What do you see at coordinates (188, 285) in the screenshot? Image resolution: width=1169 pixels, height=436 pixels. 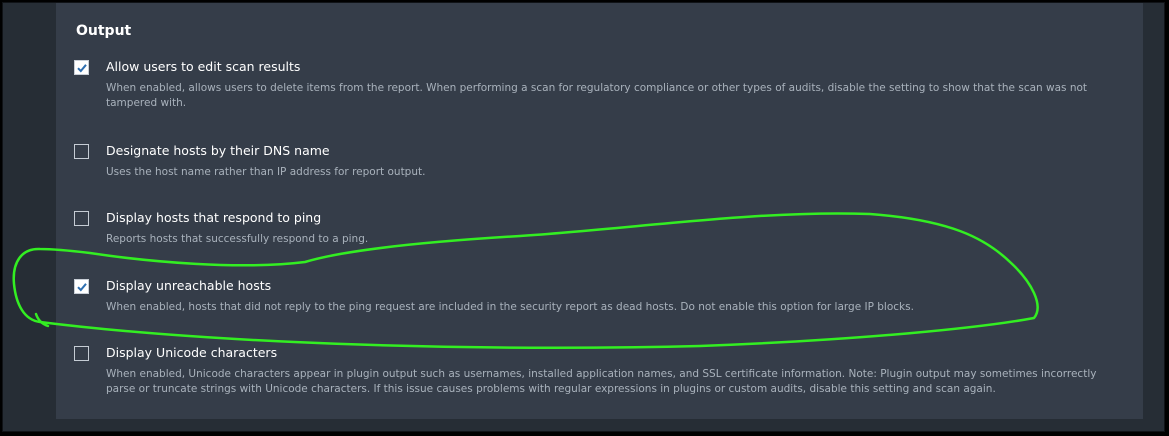 I see `option-label: Display unreachable hosts` at bounding box center [188, 285].